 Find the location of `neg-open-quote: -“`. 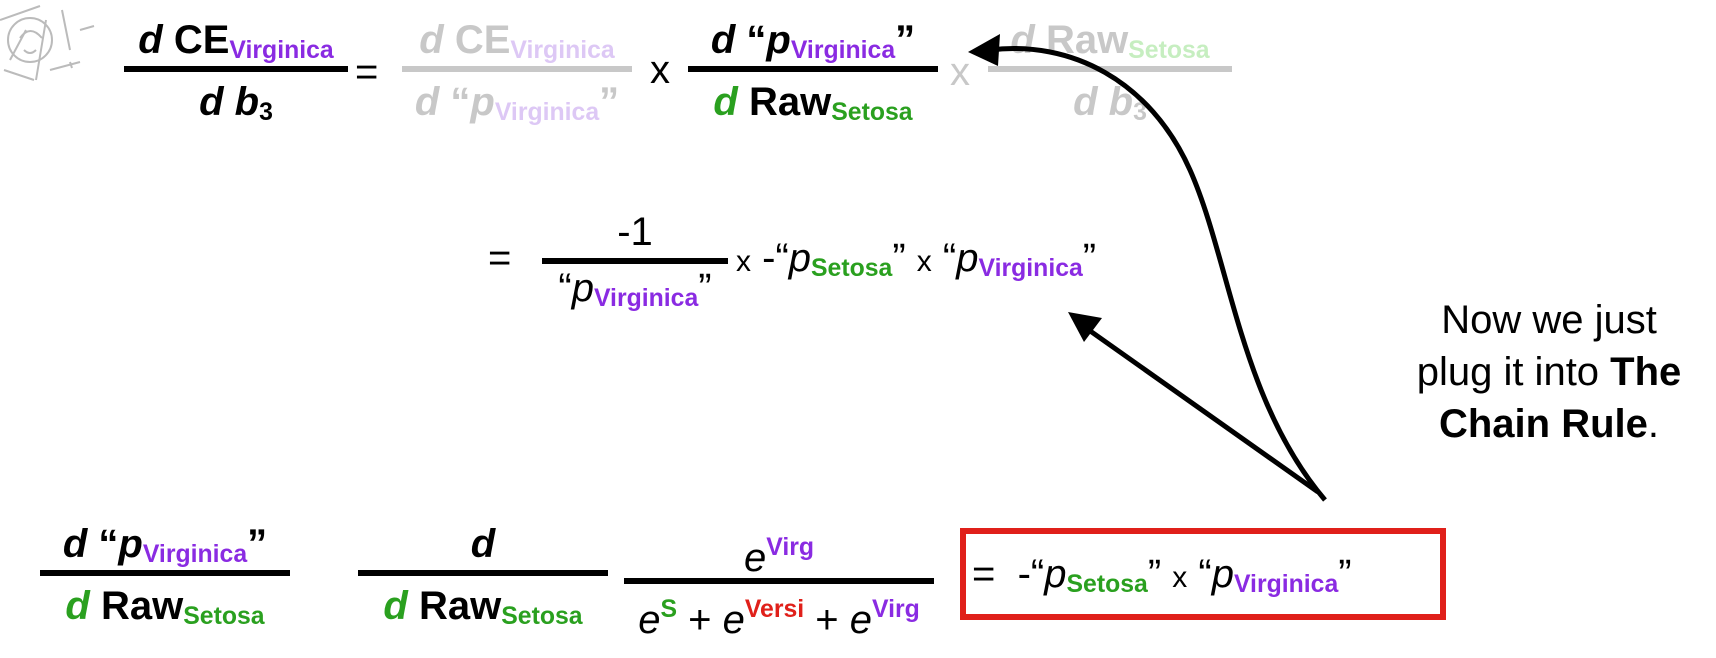

neg-open-quote: -“ is located at coordinates (1031, 574).